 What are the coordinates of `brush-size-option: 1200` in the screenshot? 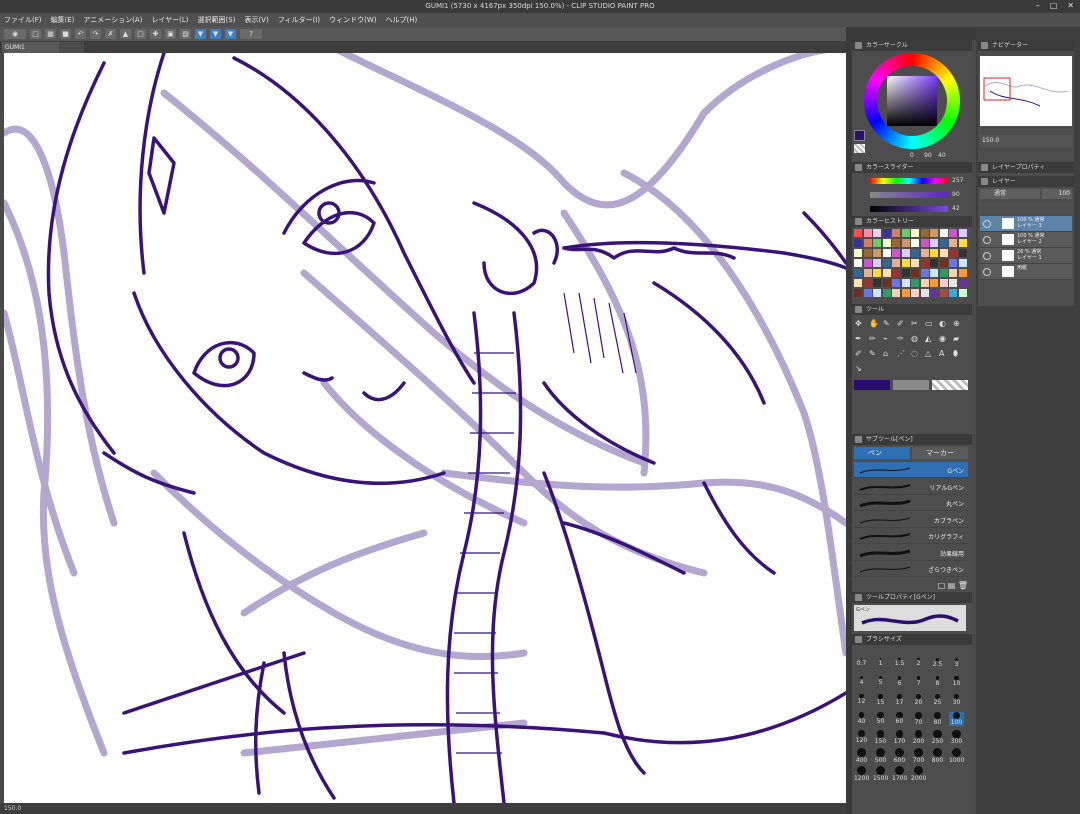 It's located at (861, 774).